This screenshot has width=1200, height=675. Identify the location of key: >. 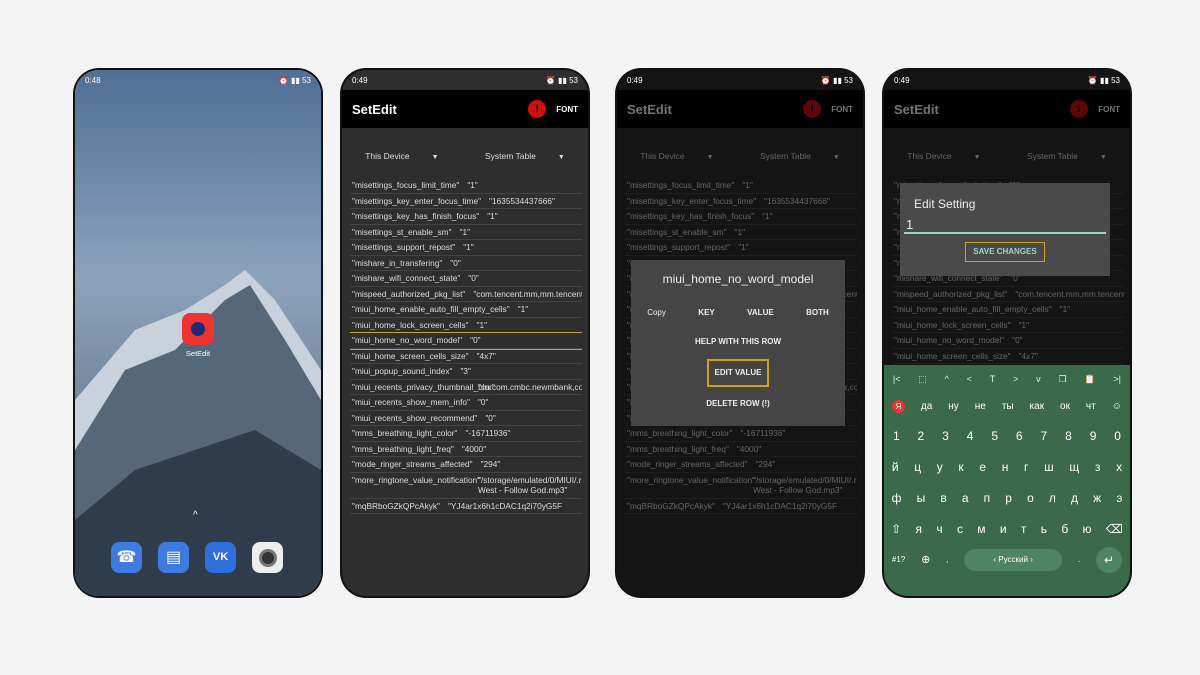
(1015, 379).